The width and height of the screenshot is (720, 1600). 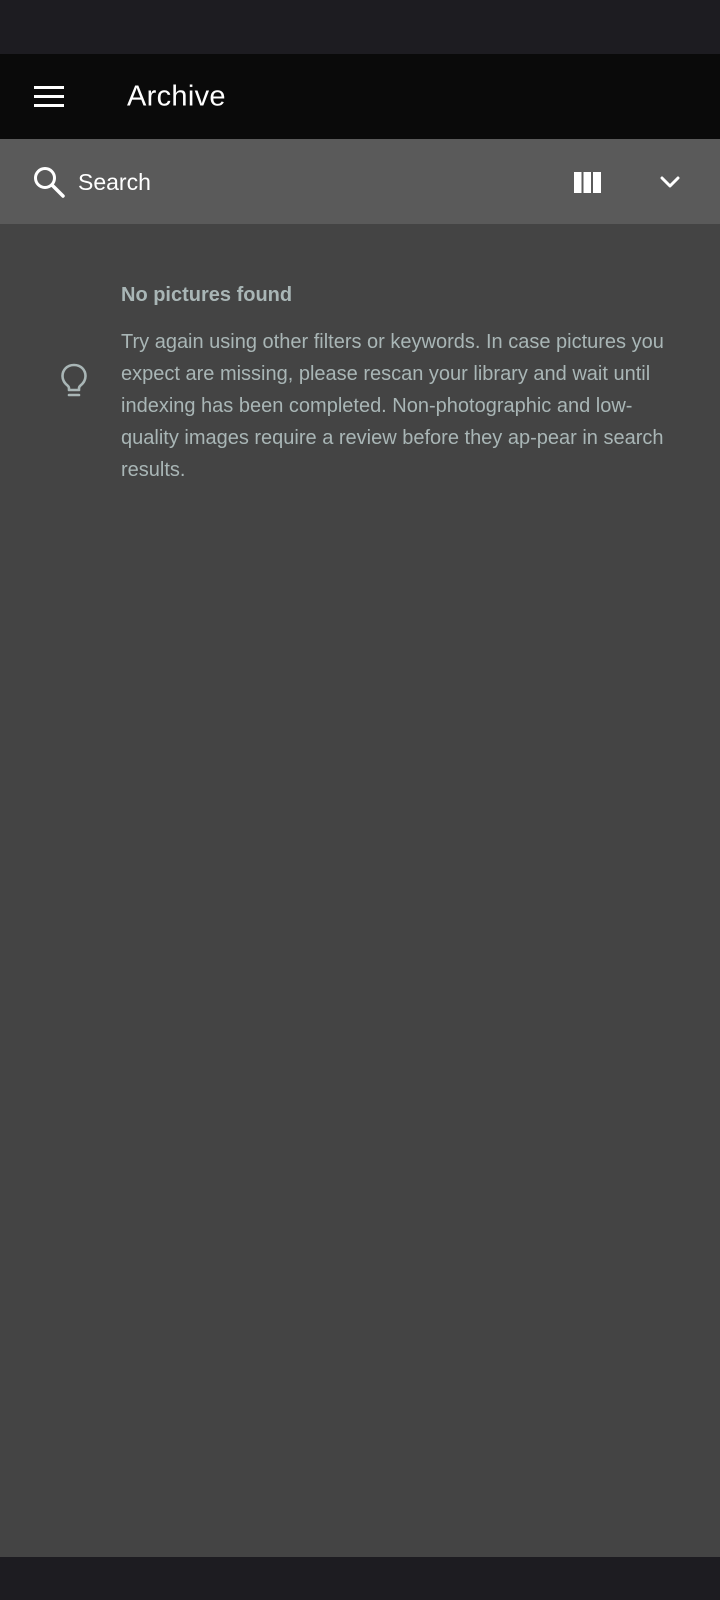 What do you see at coordinates (207, 295) in the screenshot?
I see `empty-state-title: No pictures found` at bounding box center [207, 295].